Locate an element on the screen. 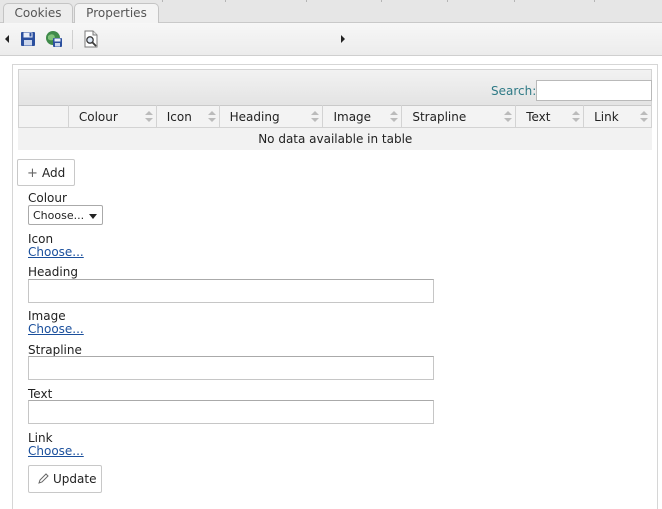 This screenshot has height=509, width=662. pencil-icon is located at coordinates (43, 480).